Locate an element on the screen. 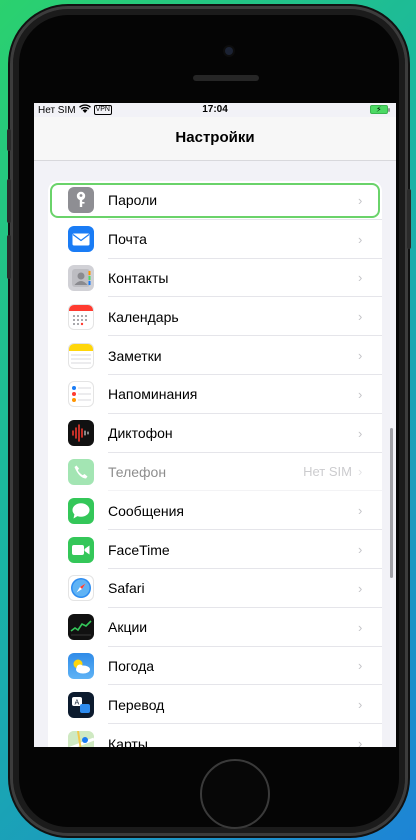  voice-memos-icon is located at coordinates (81, 433).